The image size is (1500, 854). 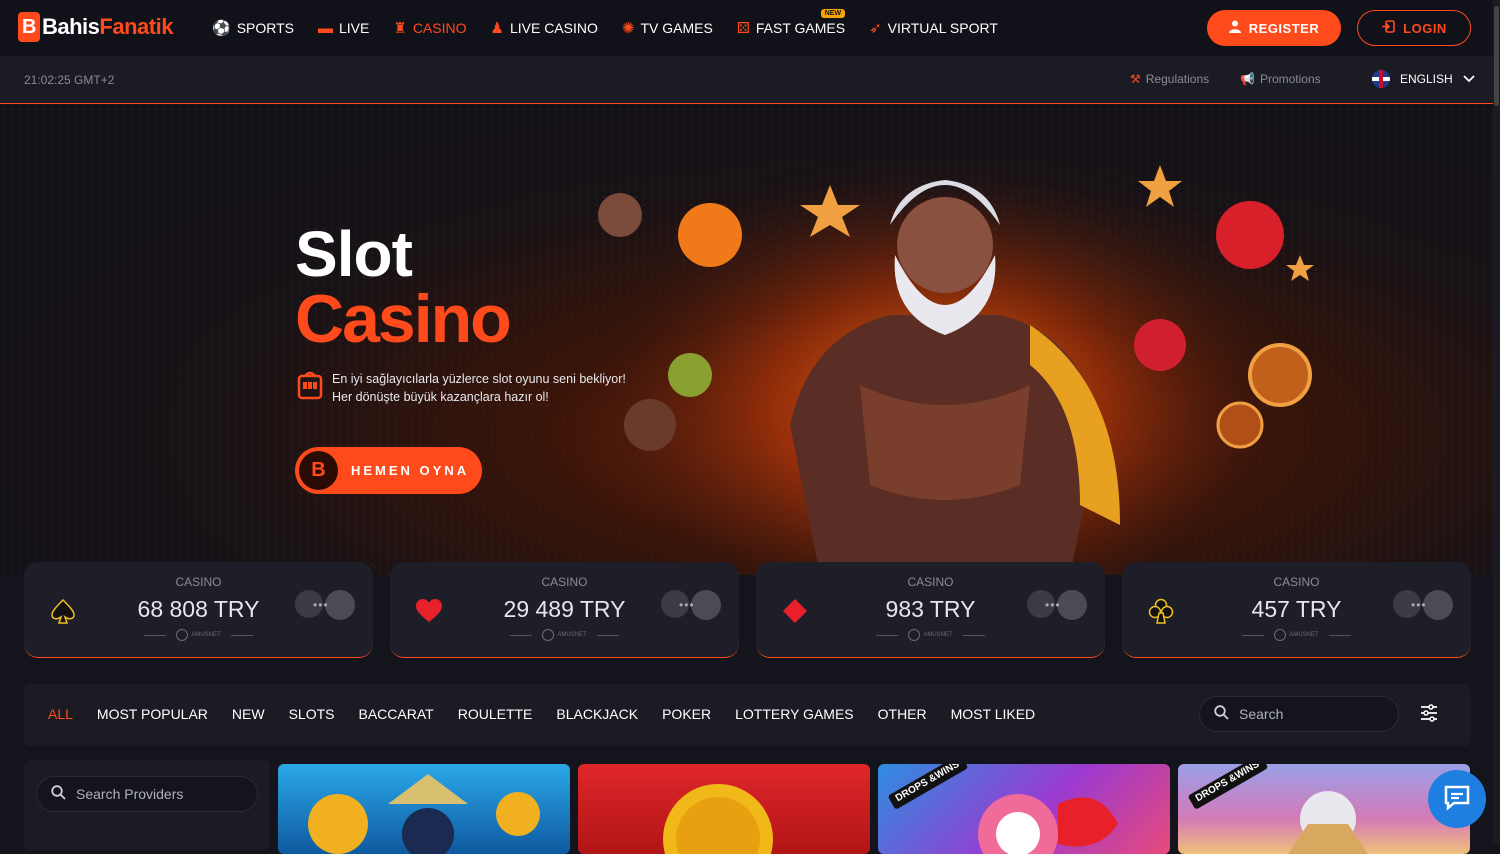 I want to click on new-badge: NEW, so click(x=833, y=13).